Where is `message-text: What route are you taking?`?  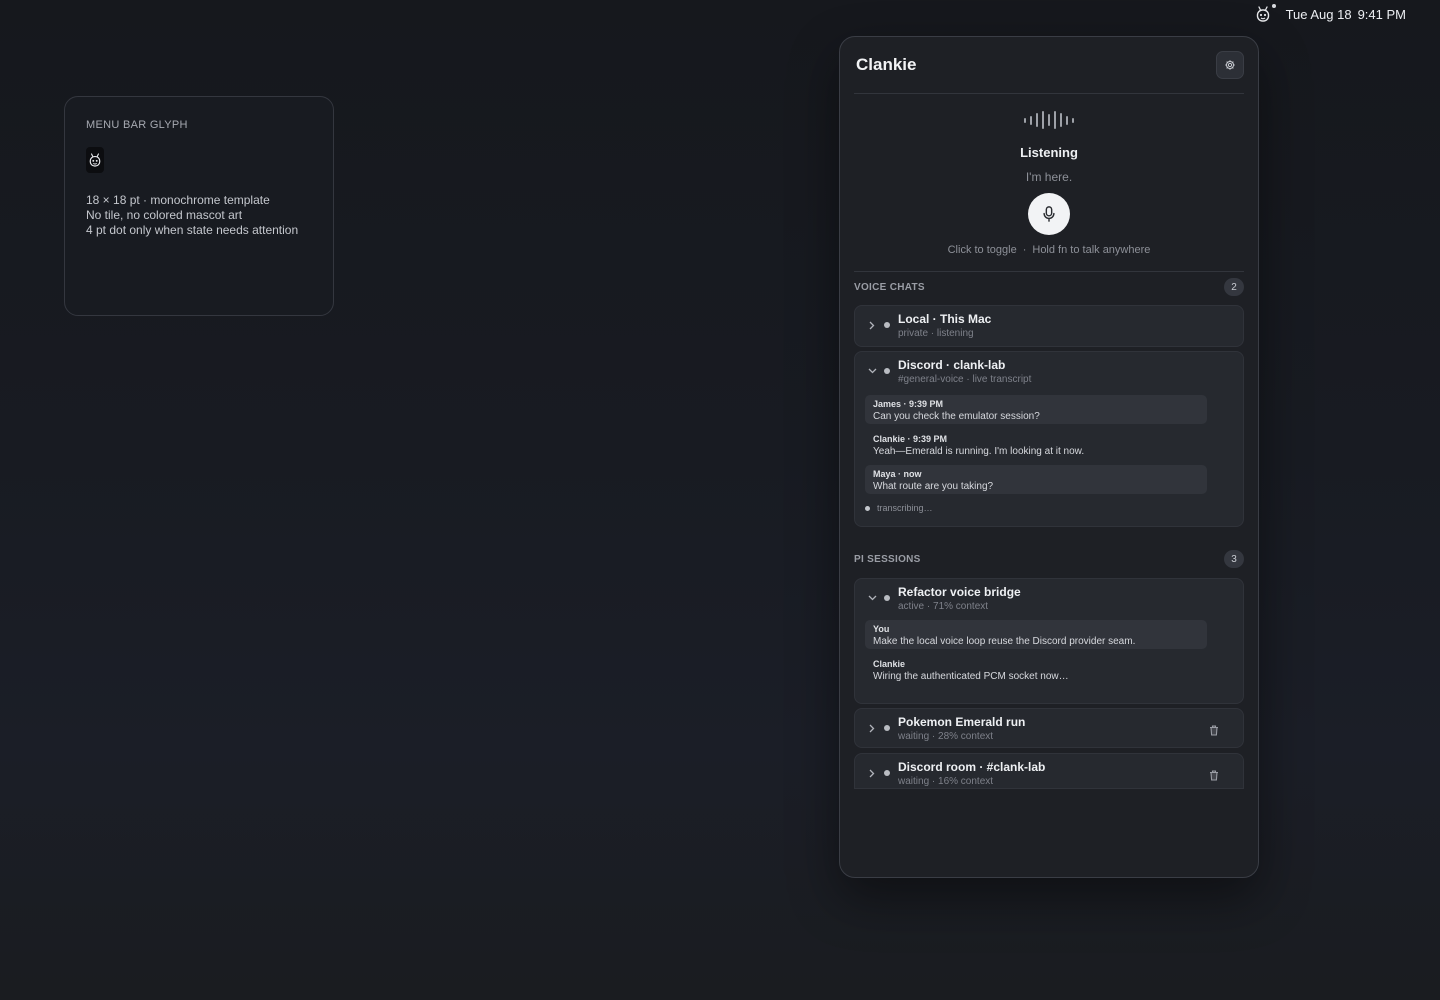
message-text: What route are you taking? is located at coordinates (933, 486).